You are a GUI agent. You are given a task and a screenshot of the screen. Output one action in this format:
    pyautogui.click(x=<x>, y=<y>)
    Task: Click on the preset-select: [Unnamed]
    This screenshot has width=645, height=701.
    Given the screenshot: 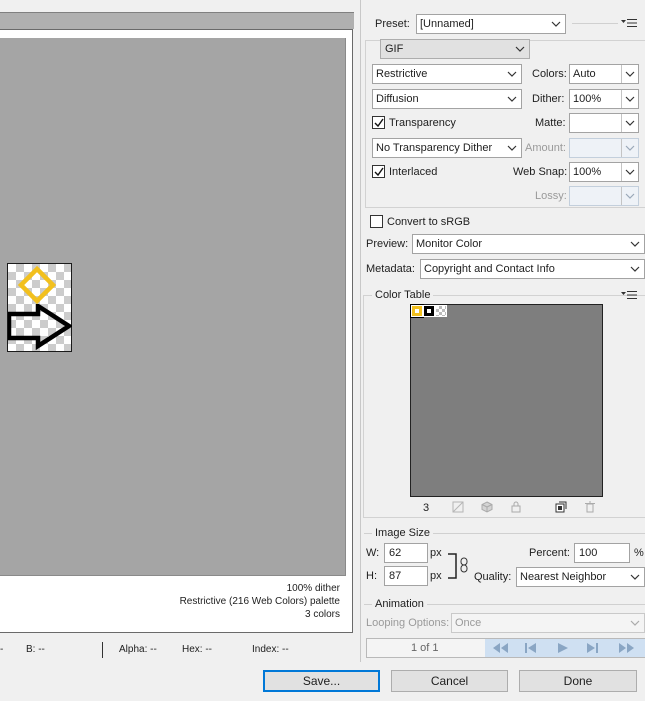 What is the action you would take?
    pyautogui.click(x=491, y=24)
    